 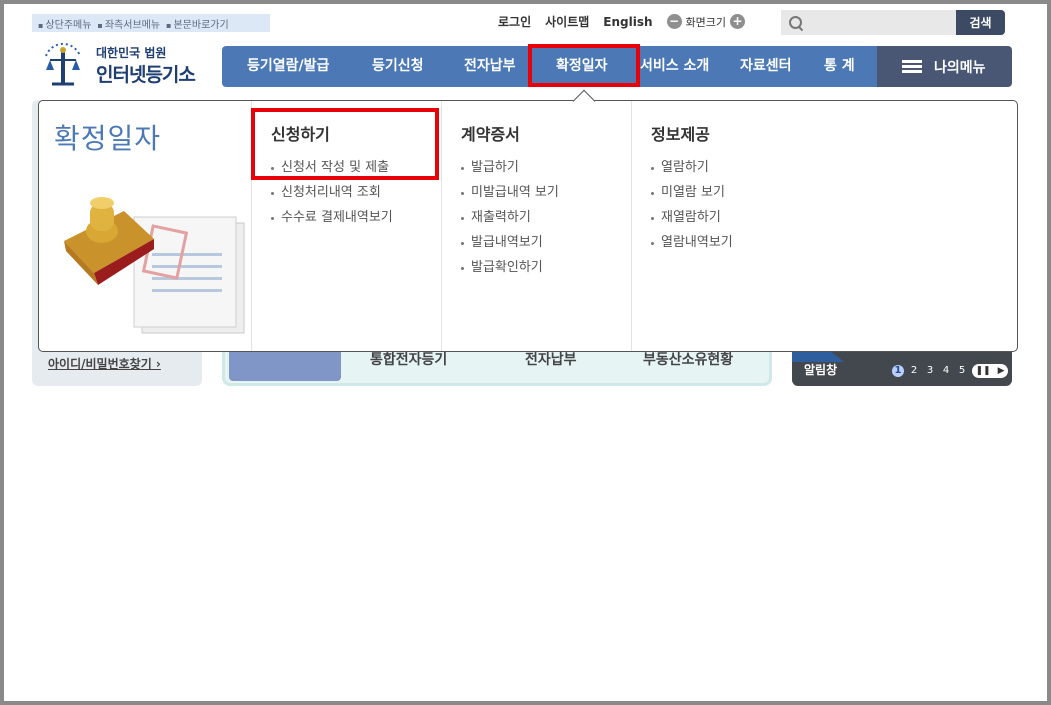 What do you see at coordinates (567, 21) in the screenshot?
I see `sitemap-link: 사이트맵` at bounding box center [567, 21].